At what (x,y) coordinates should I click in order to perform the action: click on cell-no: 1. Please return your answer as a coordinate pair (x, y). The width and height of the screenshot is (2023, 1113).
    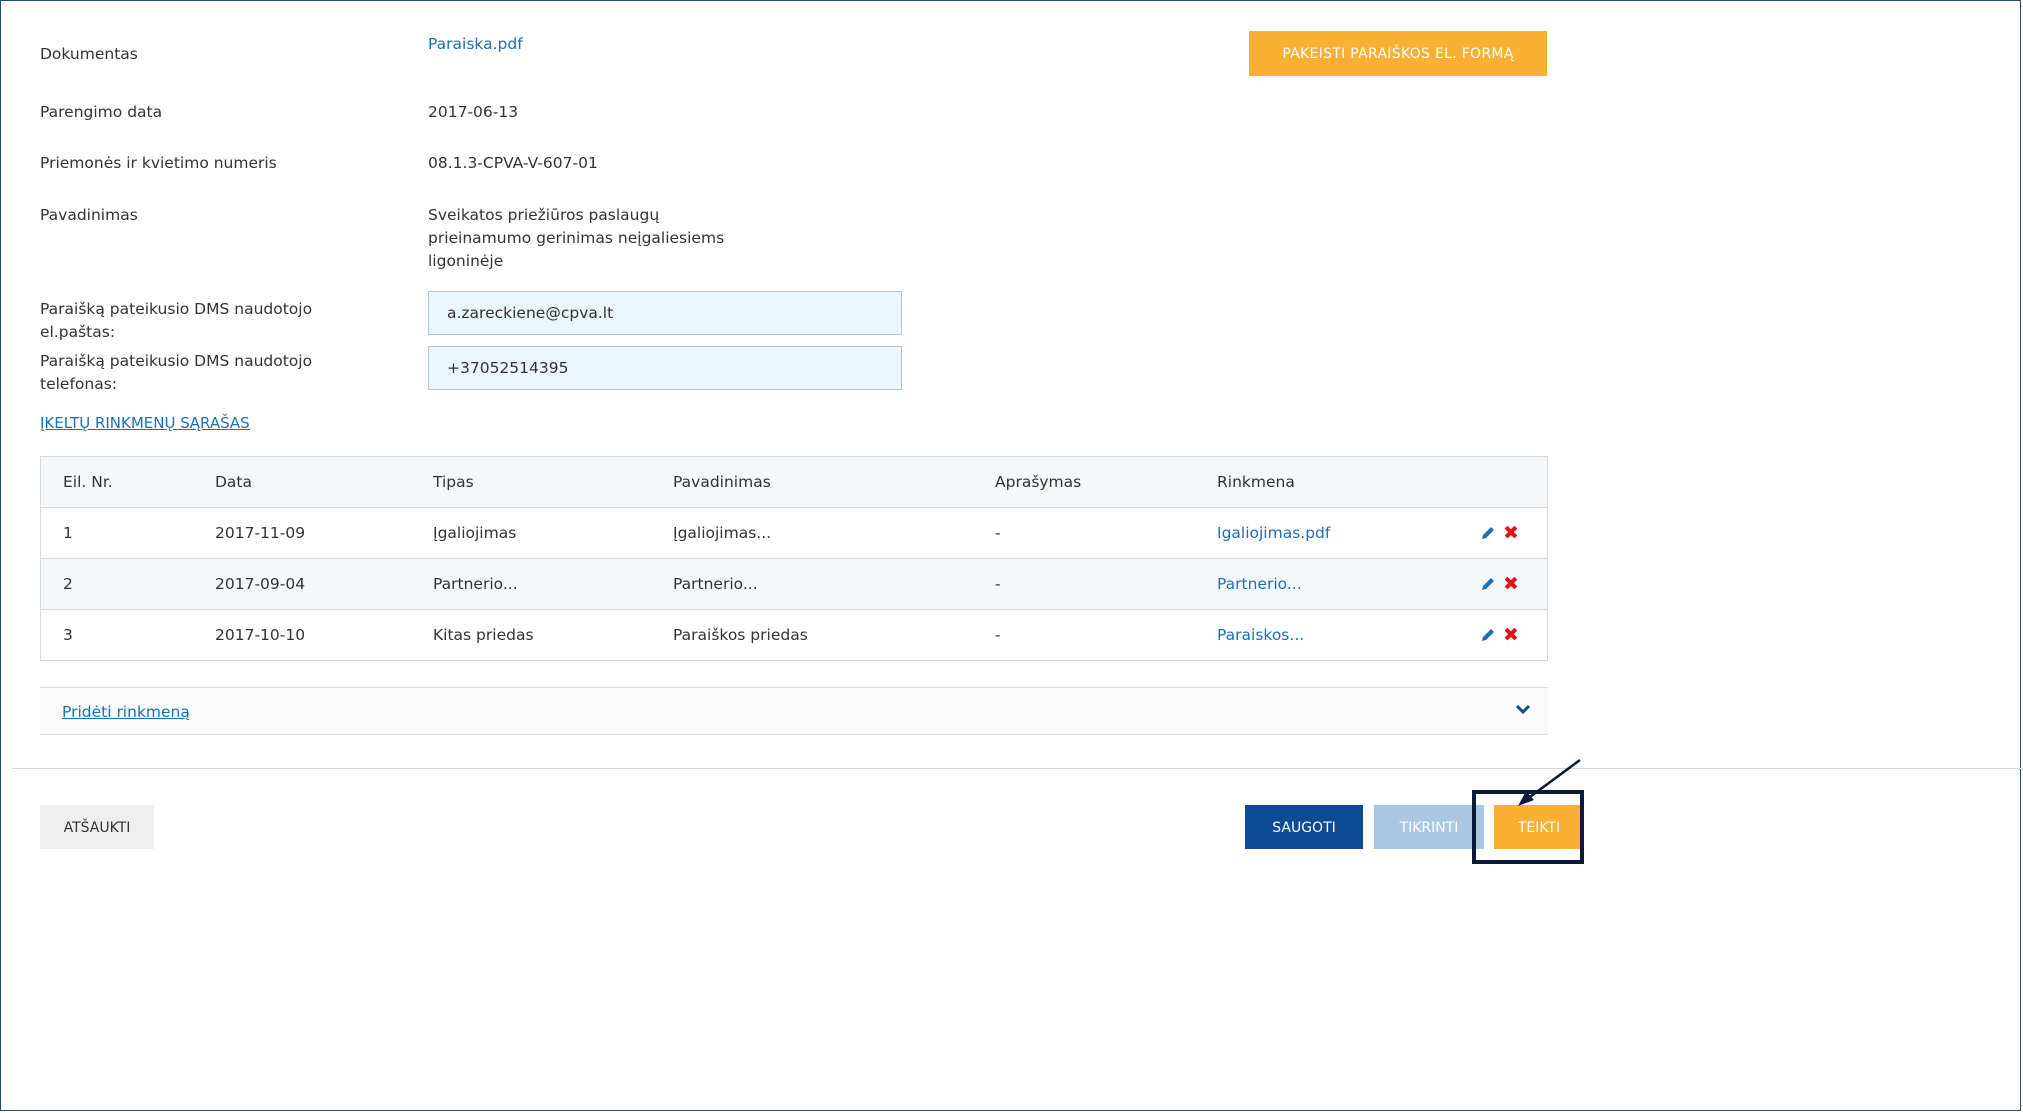
    Looking at the image, I should click on (116, 533).